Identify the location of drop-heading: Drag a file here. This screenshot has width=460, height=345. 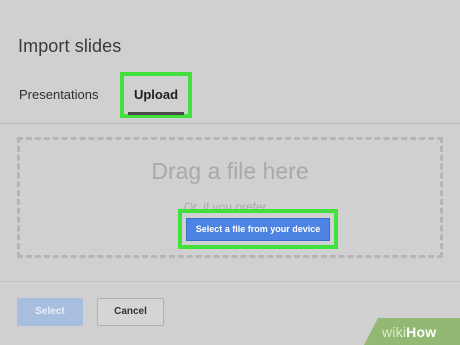
(230, 171).